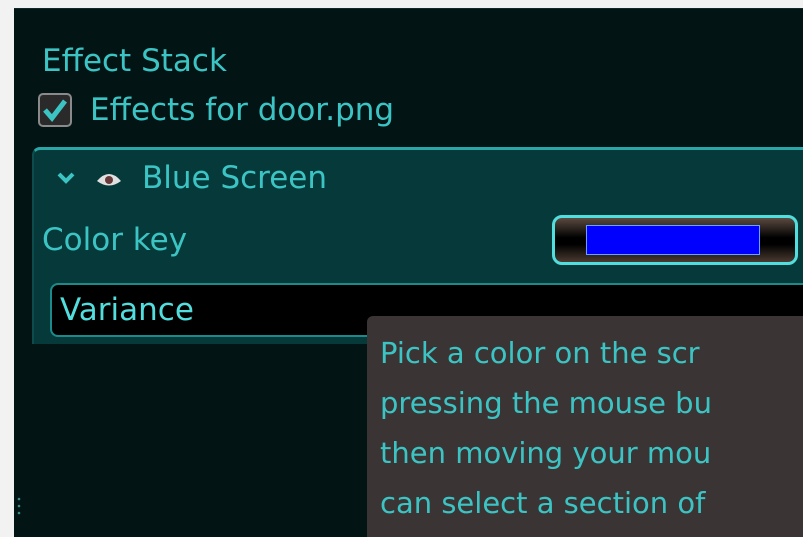 This screenshot has width=803, height=537. Describe the element at coordinates (540, 353) in the screenshot. I see `tooltip-text: Pick a color on the scr` at that location.